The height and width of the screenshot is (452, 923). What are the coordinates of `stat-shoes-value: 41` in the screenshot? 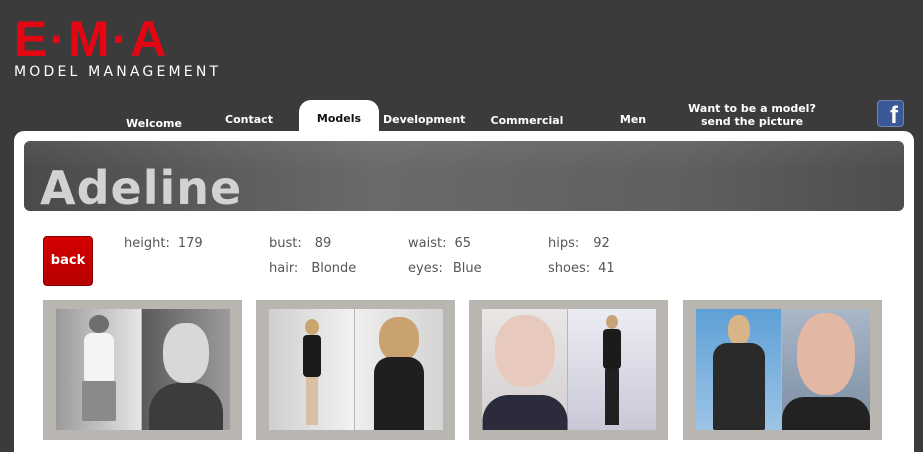 It's located at (606, 268).